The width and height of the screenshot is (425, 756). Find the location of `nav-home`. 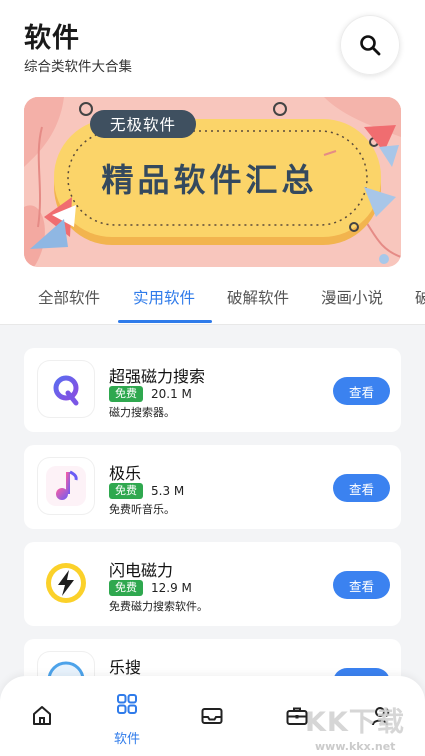

nav-home is located at coordinates (42, 716).